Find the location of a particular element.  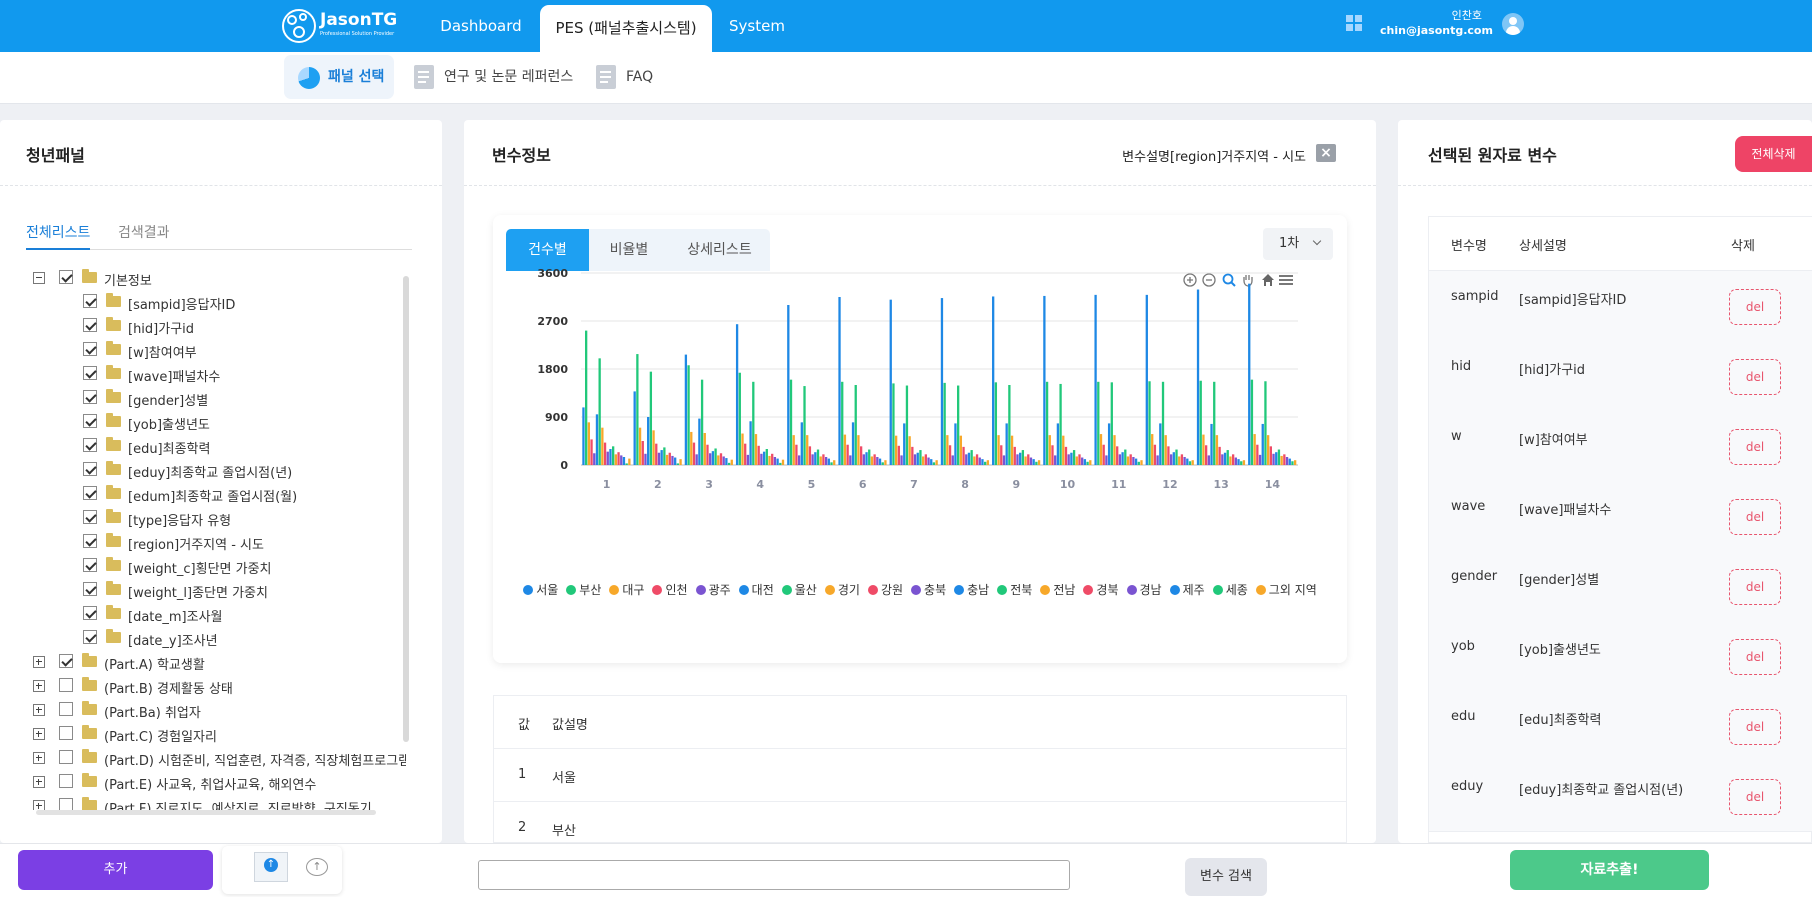

bar-경기-2 is located at coordinates (653, 447).